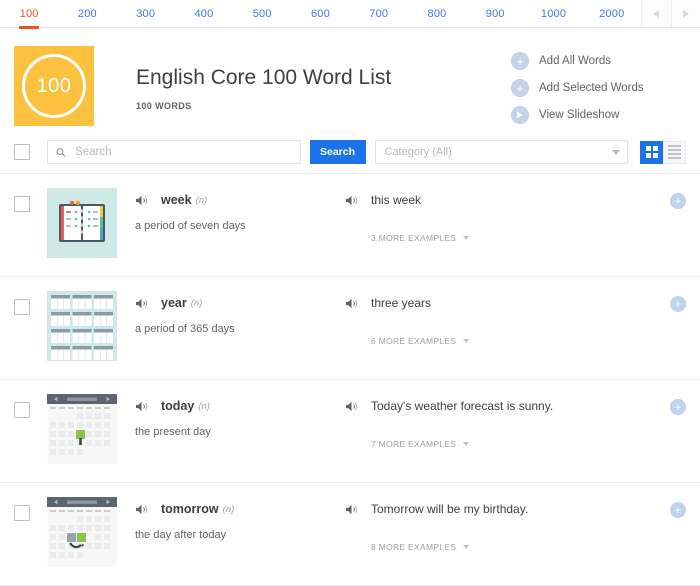 This screenshot has height=586, width=700. I want to click on list-toolbar: Search Category (All), so click(350, 153).